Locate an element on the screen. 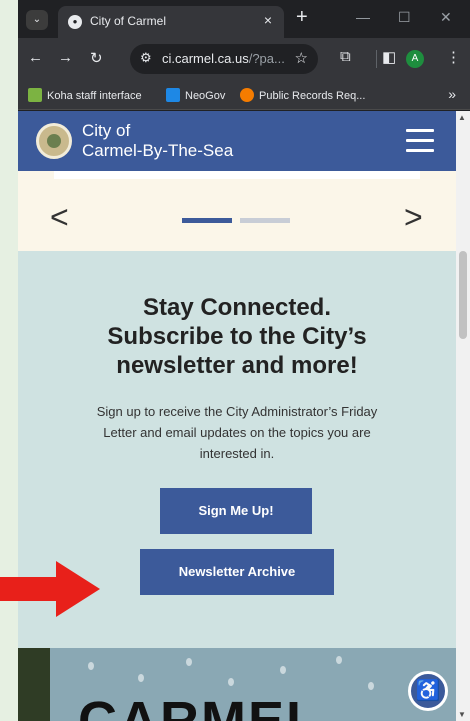 The height and width of the screenshot is (721, 470). extensions-icon: ⧉ is located at coordinates (345, 56).